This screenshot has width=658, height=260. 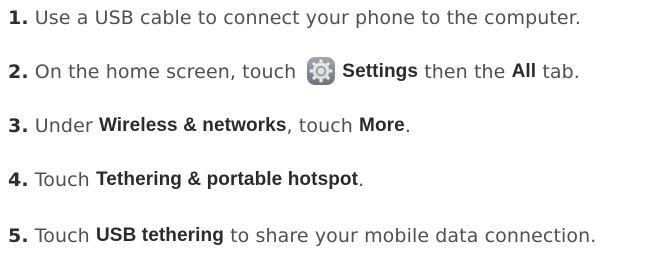 What do you see at coordinates (413, 236) in the screenshot?
I see `step-text: to share your mobile data connection.` at bounding box center [413, 236].